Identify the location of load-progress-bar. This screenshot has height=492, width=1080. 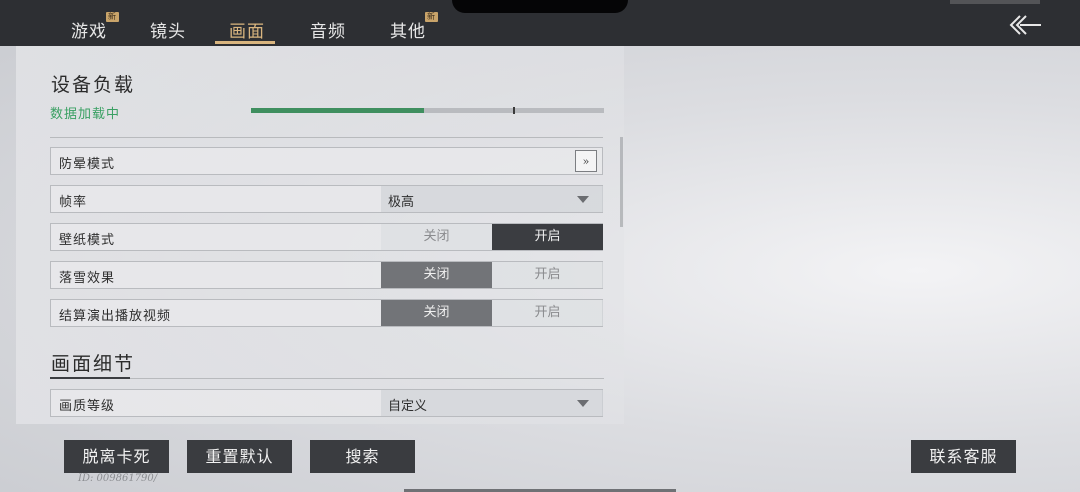
(427, 110).